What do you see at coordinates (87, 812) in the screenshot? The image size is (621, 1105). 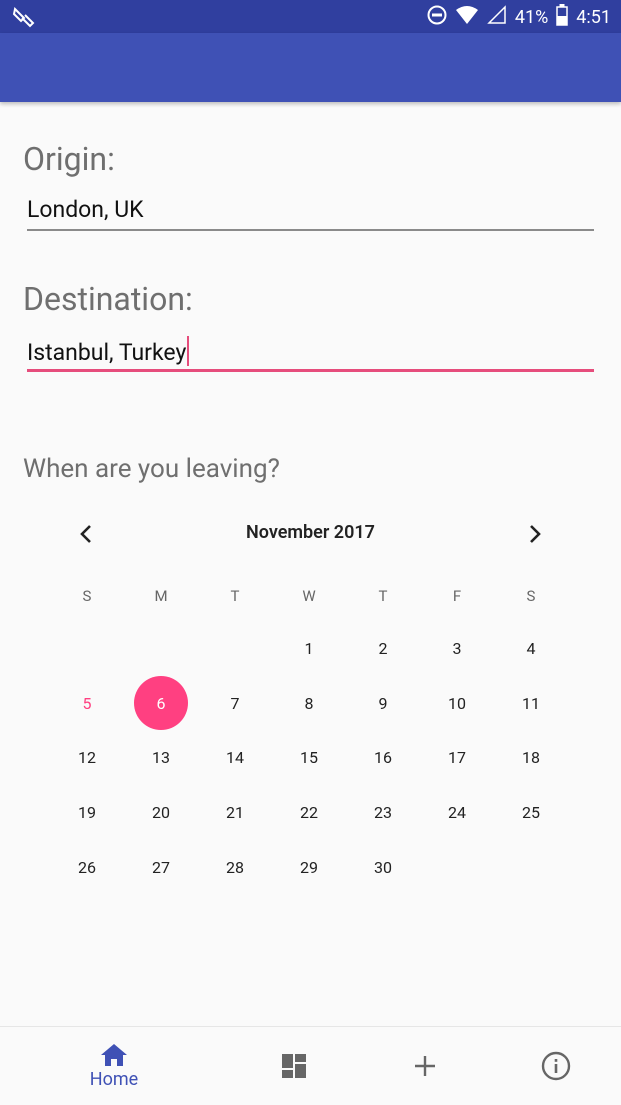 I see `calendar-day: 19` at bounding box center [87, 812].